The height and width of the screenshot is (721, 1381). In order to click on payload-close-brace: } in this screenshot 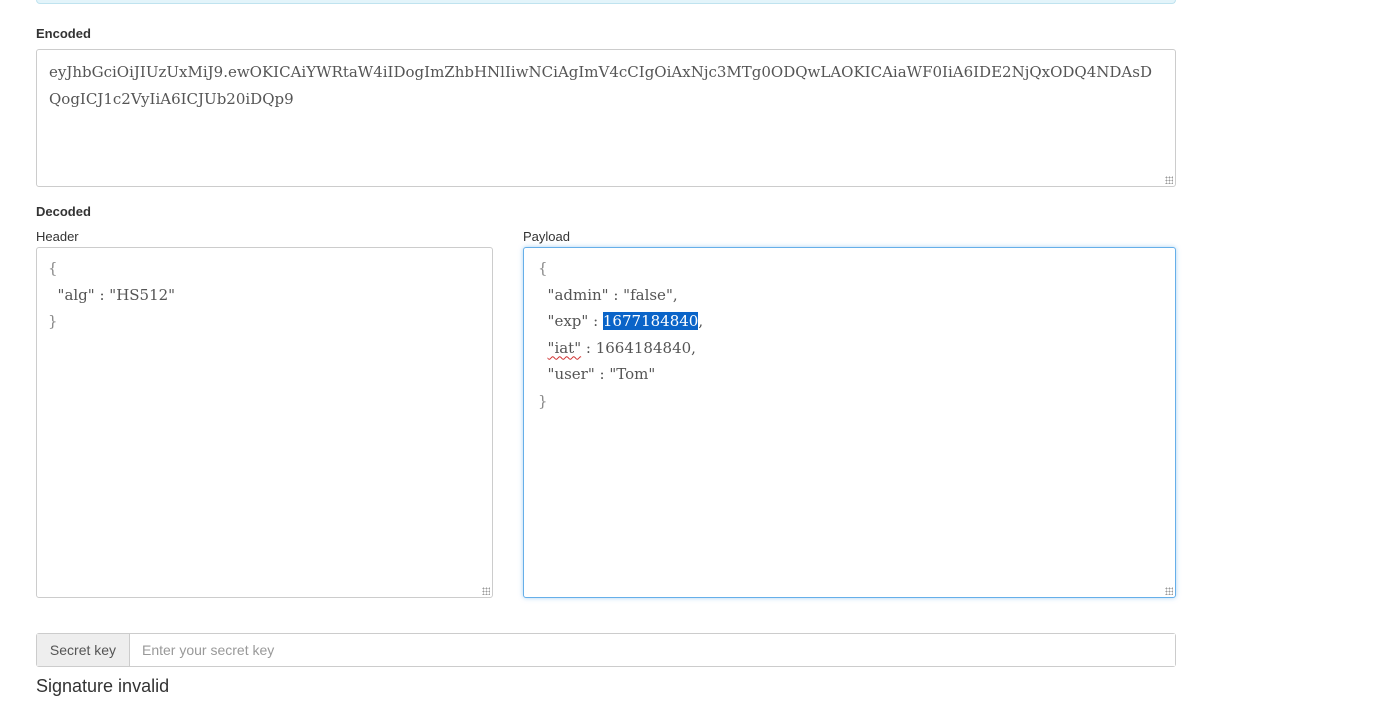, I will do `click(543, 400)`.